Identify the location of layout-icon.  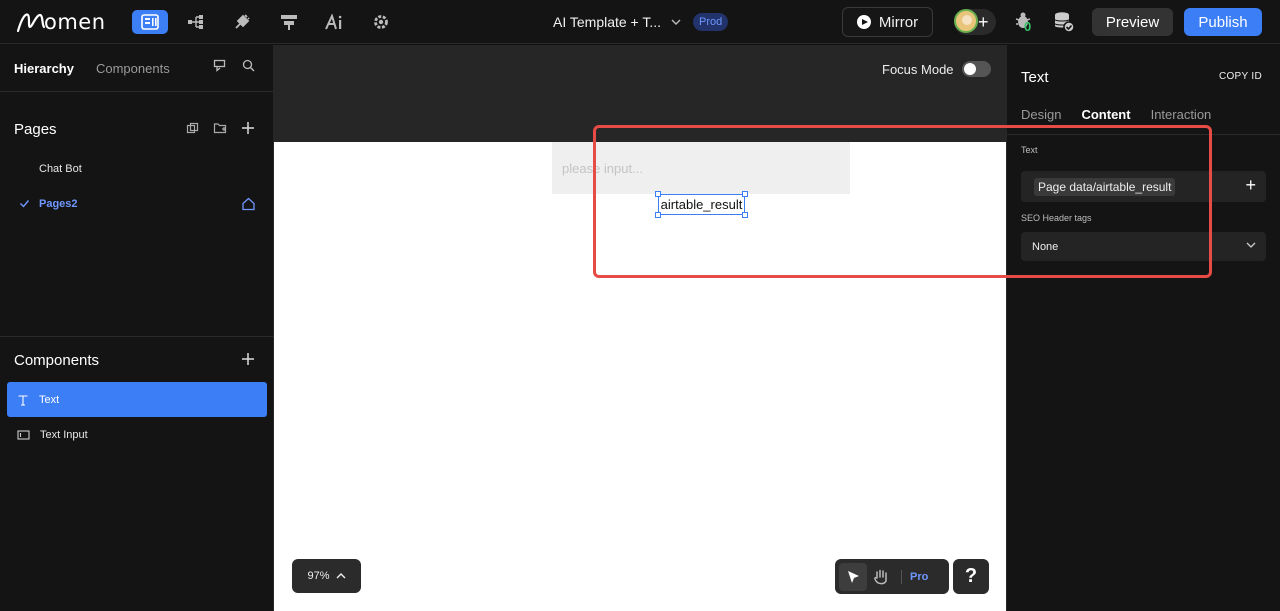
(289, 22).